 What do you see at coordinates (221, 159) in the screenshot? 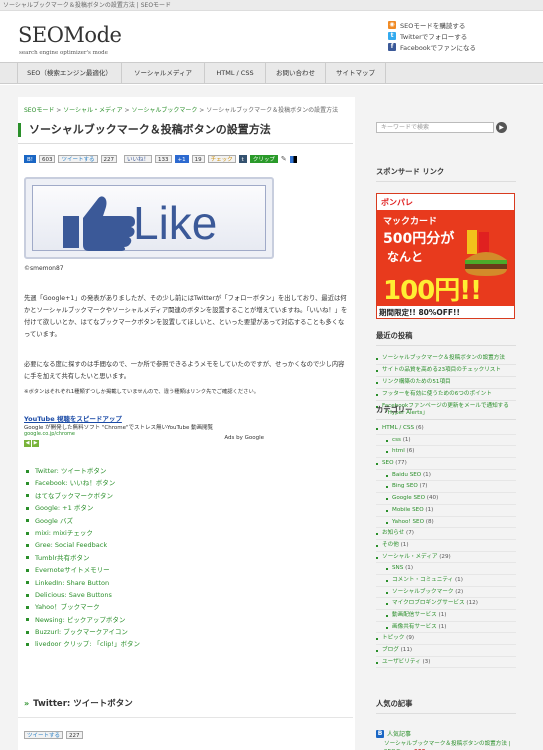
I see `mixi-check-button: チェック` at bounding box center [221, 159].